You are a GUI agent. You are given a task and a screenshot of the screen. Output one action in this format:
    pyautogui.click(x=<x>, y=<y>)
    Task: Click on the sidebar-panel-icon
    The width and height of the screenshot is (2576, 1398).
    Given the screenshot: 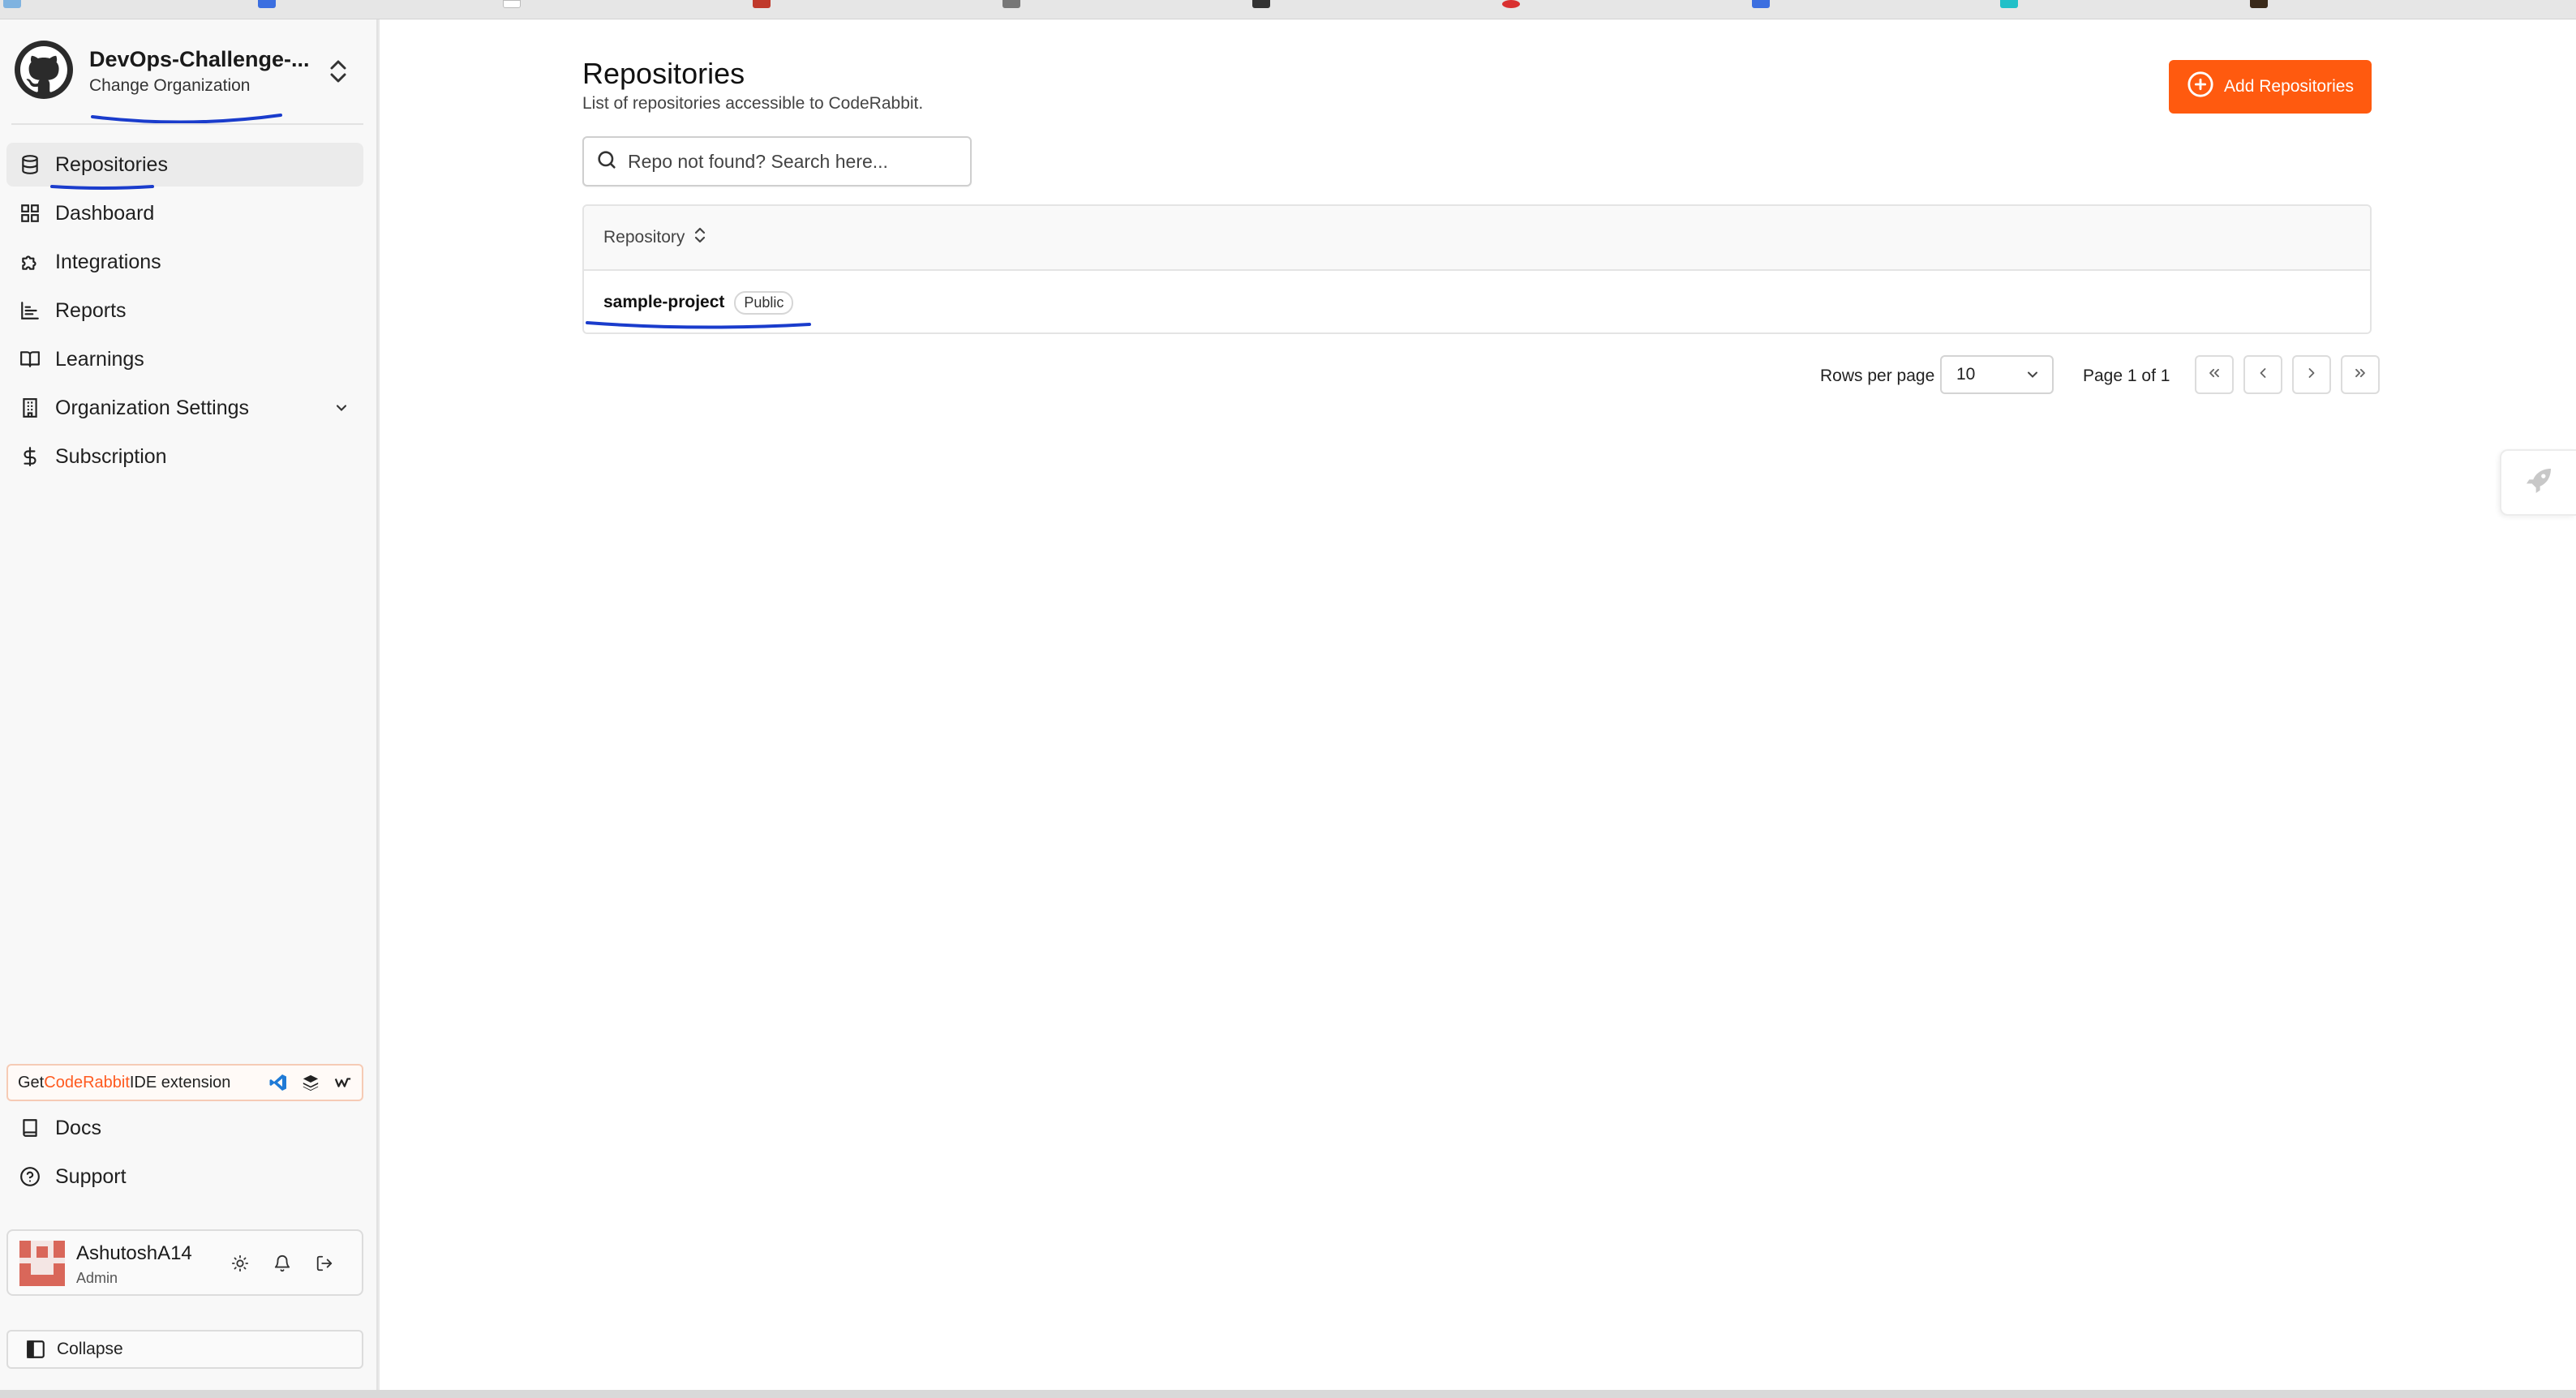 What is the action you would take?
    pyautogui.click(x=35, y=1349)
    